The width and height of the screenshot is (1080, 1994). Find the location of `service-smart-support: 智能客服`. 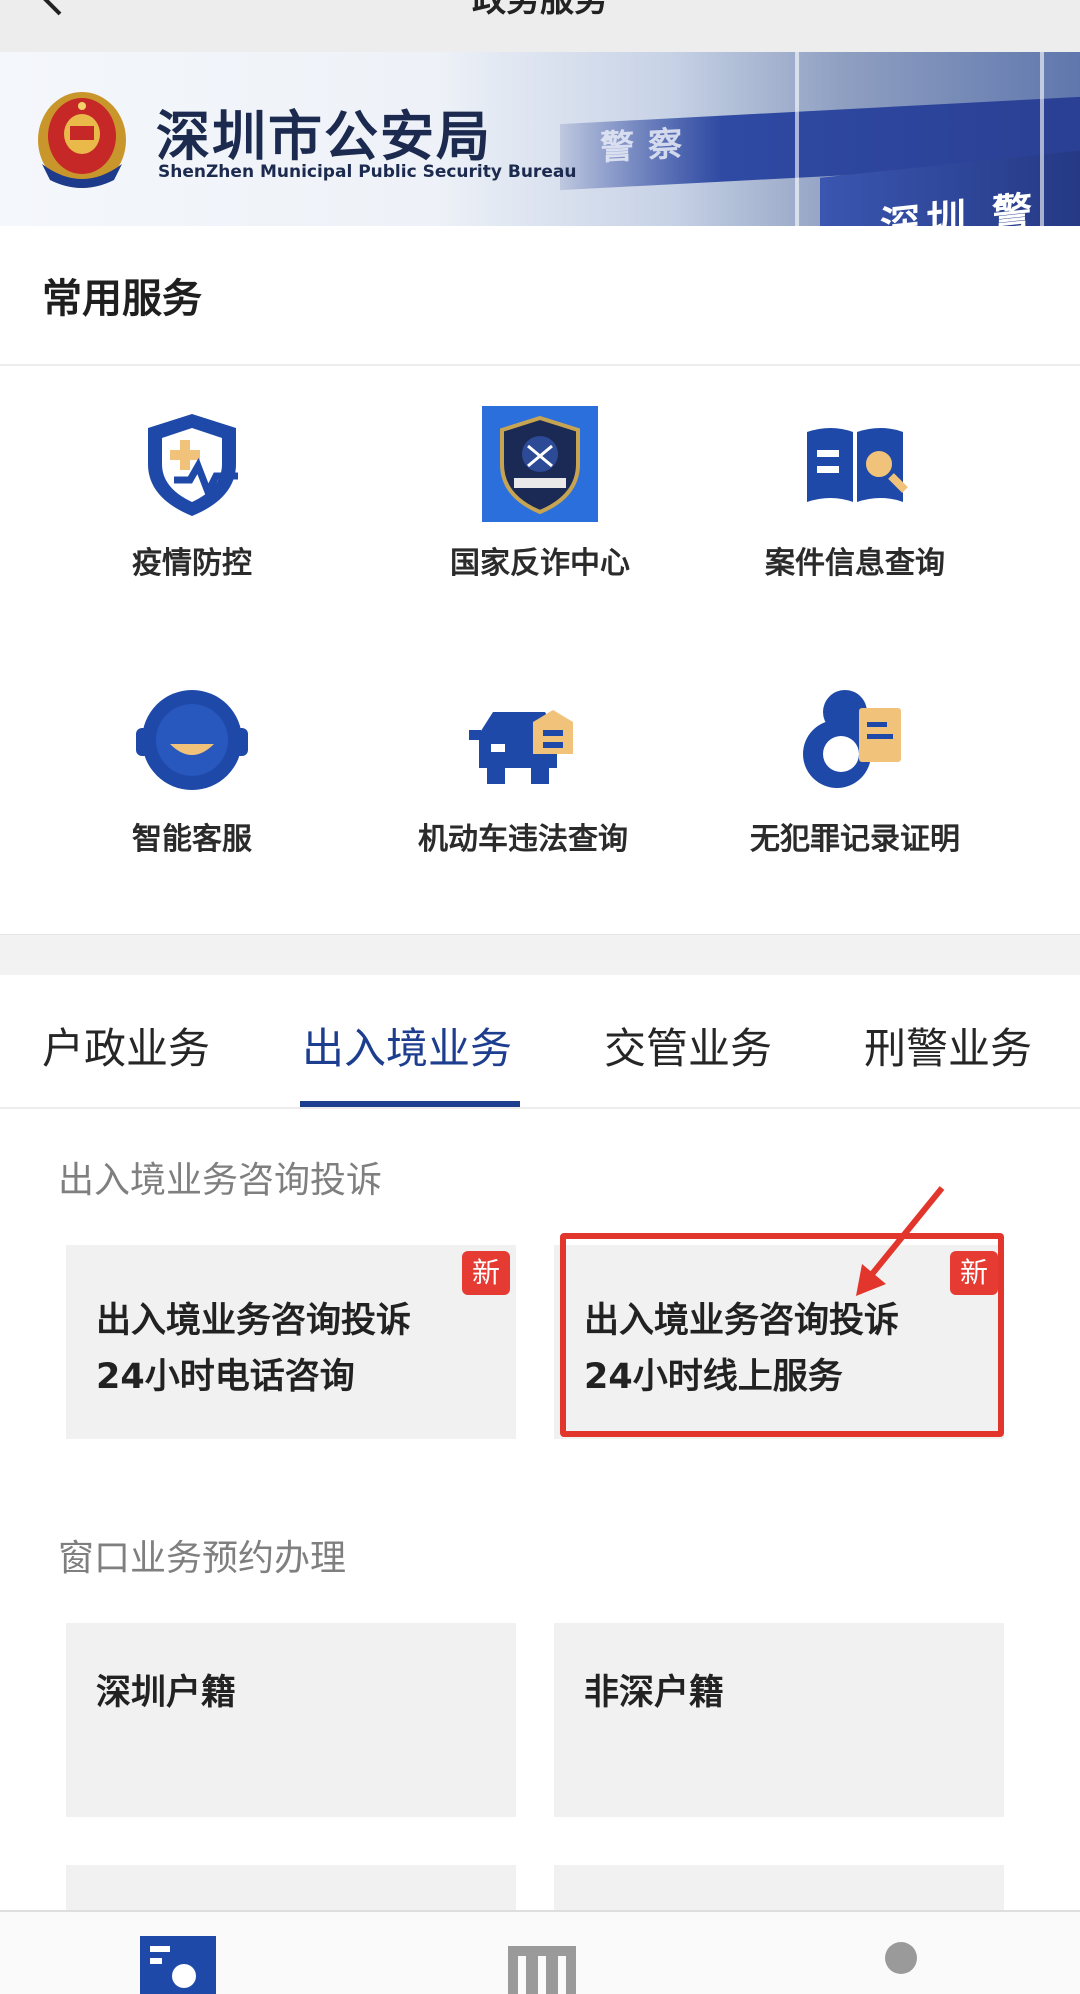

service-smart-support: 智能客服 is located at coordinates (192, 752).